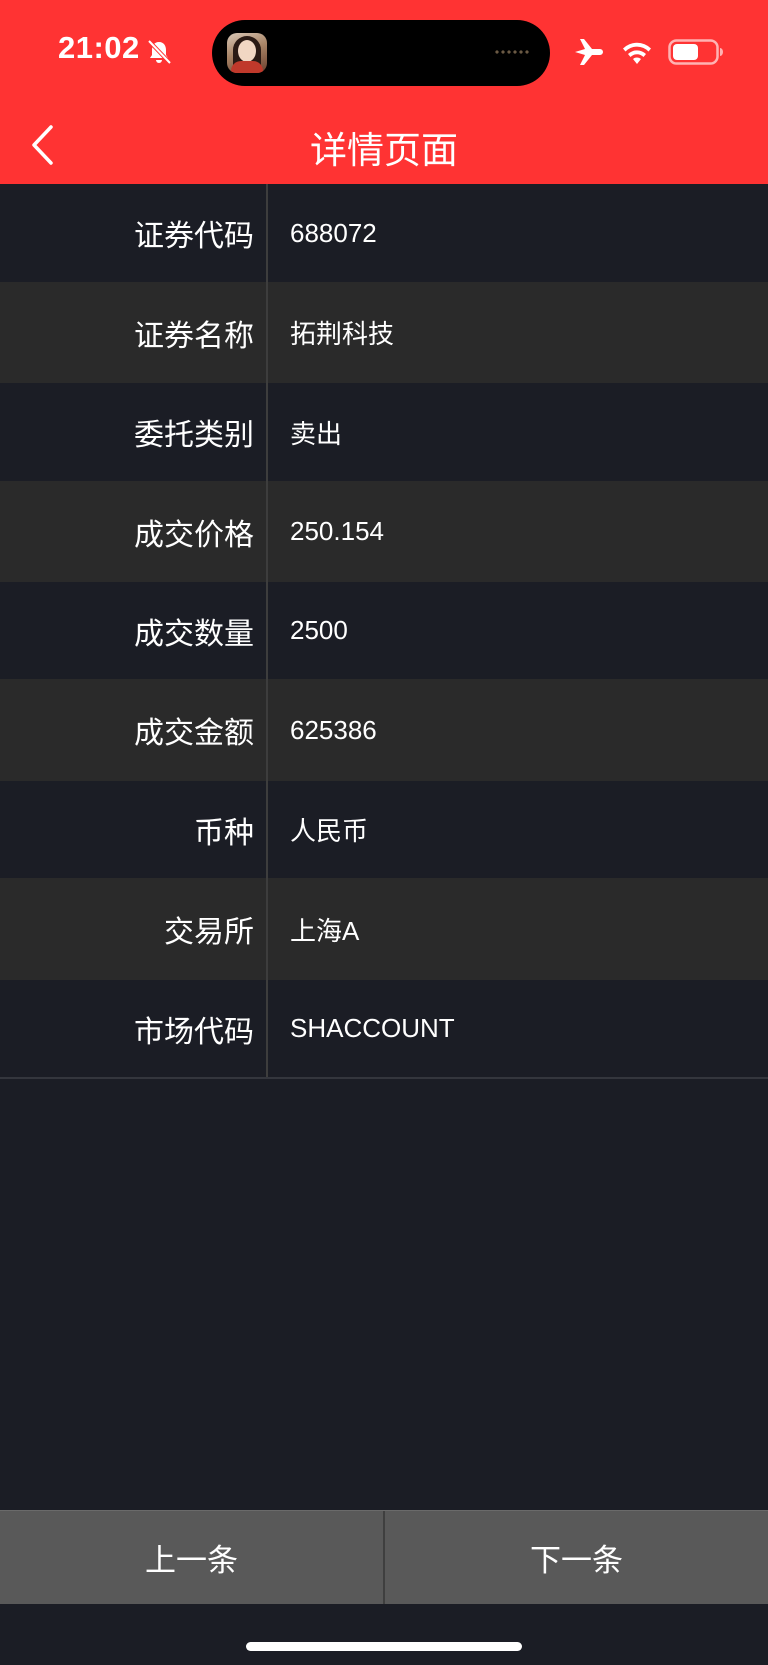  What do you see at coordinates (695, 52) in the screenshot?
I see `battery-icon` at bounding box center [695, 52].